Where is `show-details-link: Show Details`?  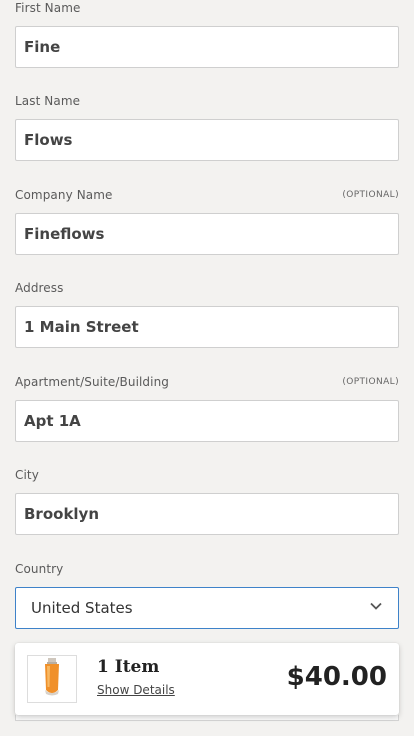 show-details-link: Show Details is located at coordinates (136, 690).